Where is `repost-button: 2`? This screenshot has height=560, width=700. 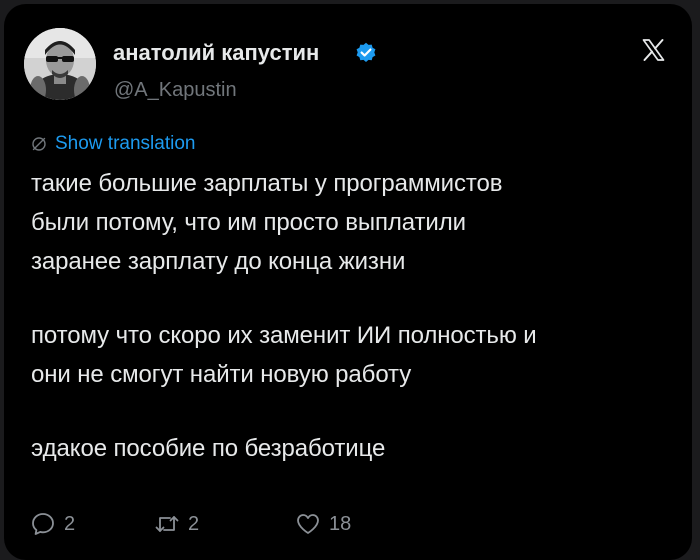 repost-button: 2 is located at coordinates (176, 524).